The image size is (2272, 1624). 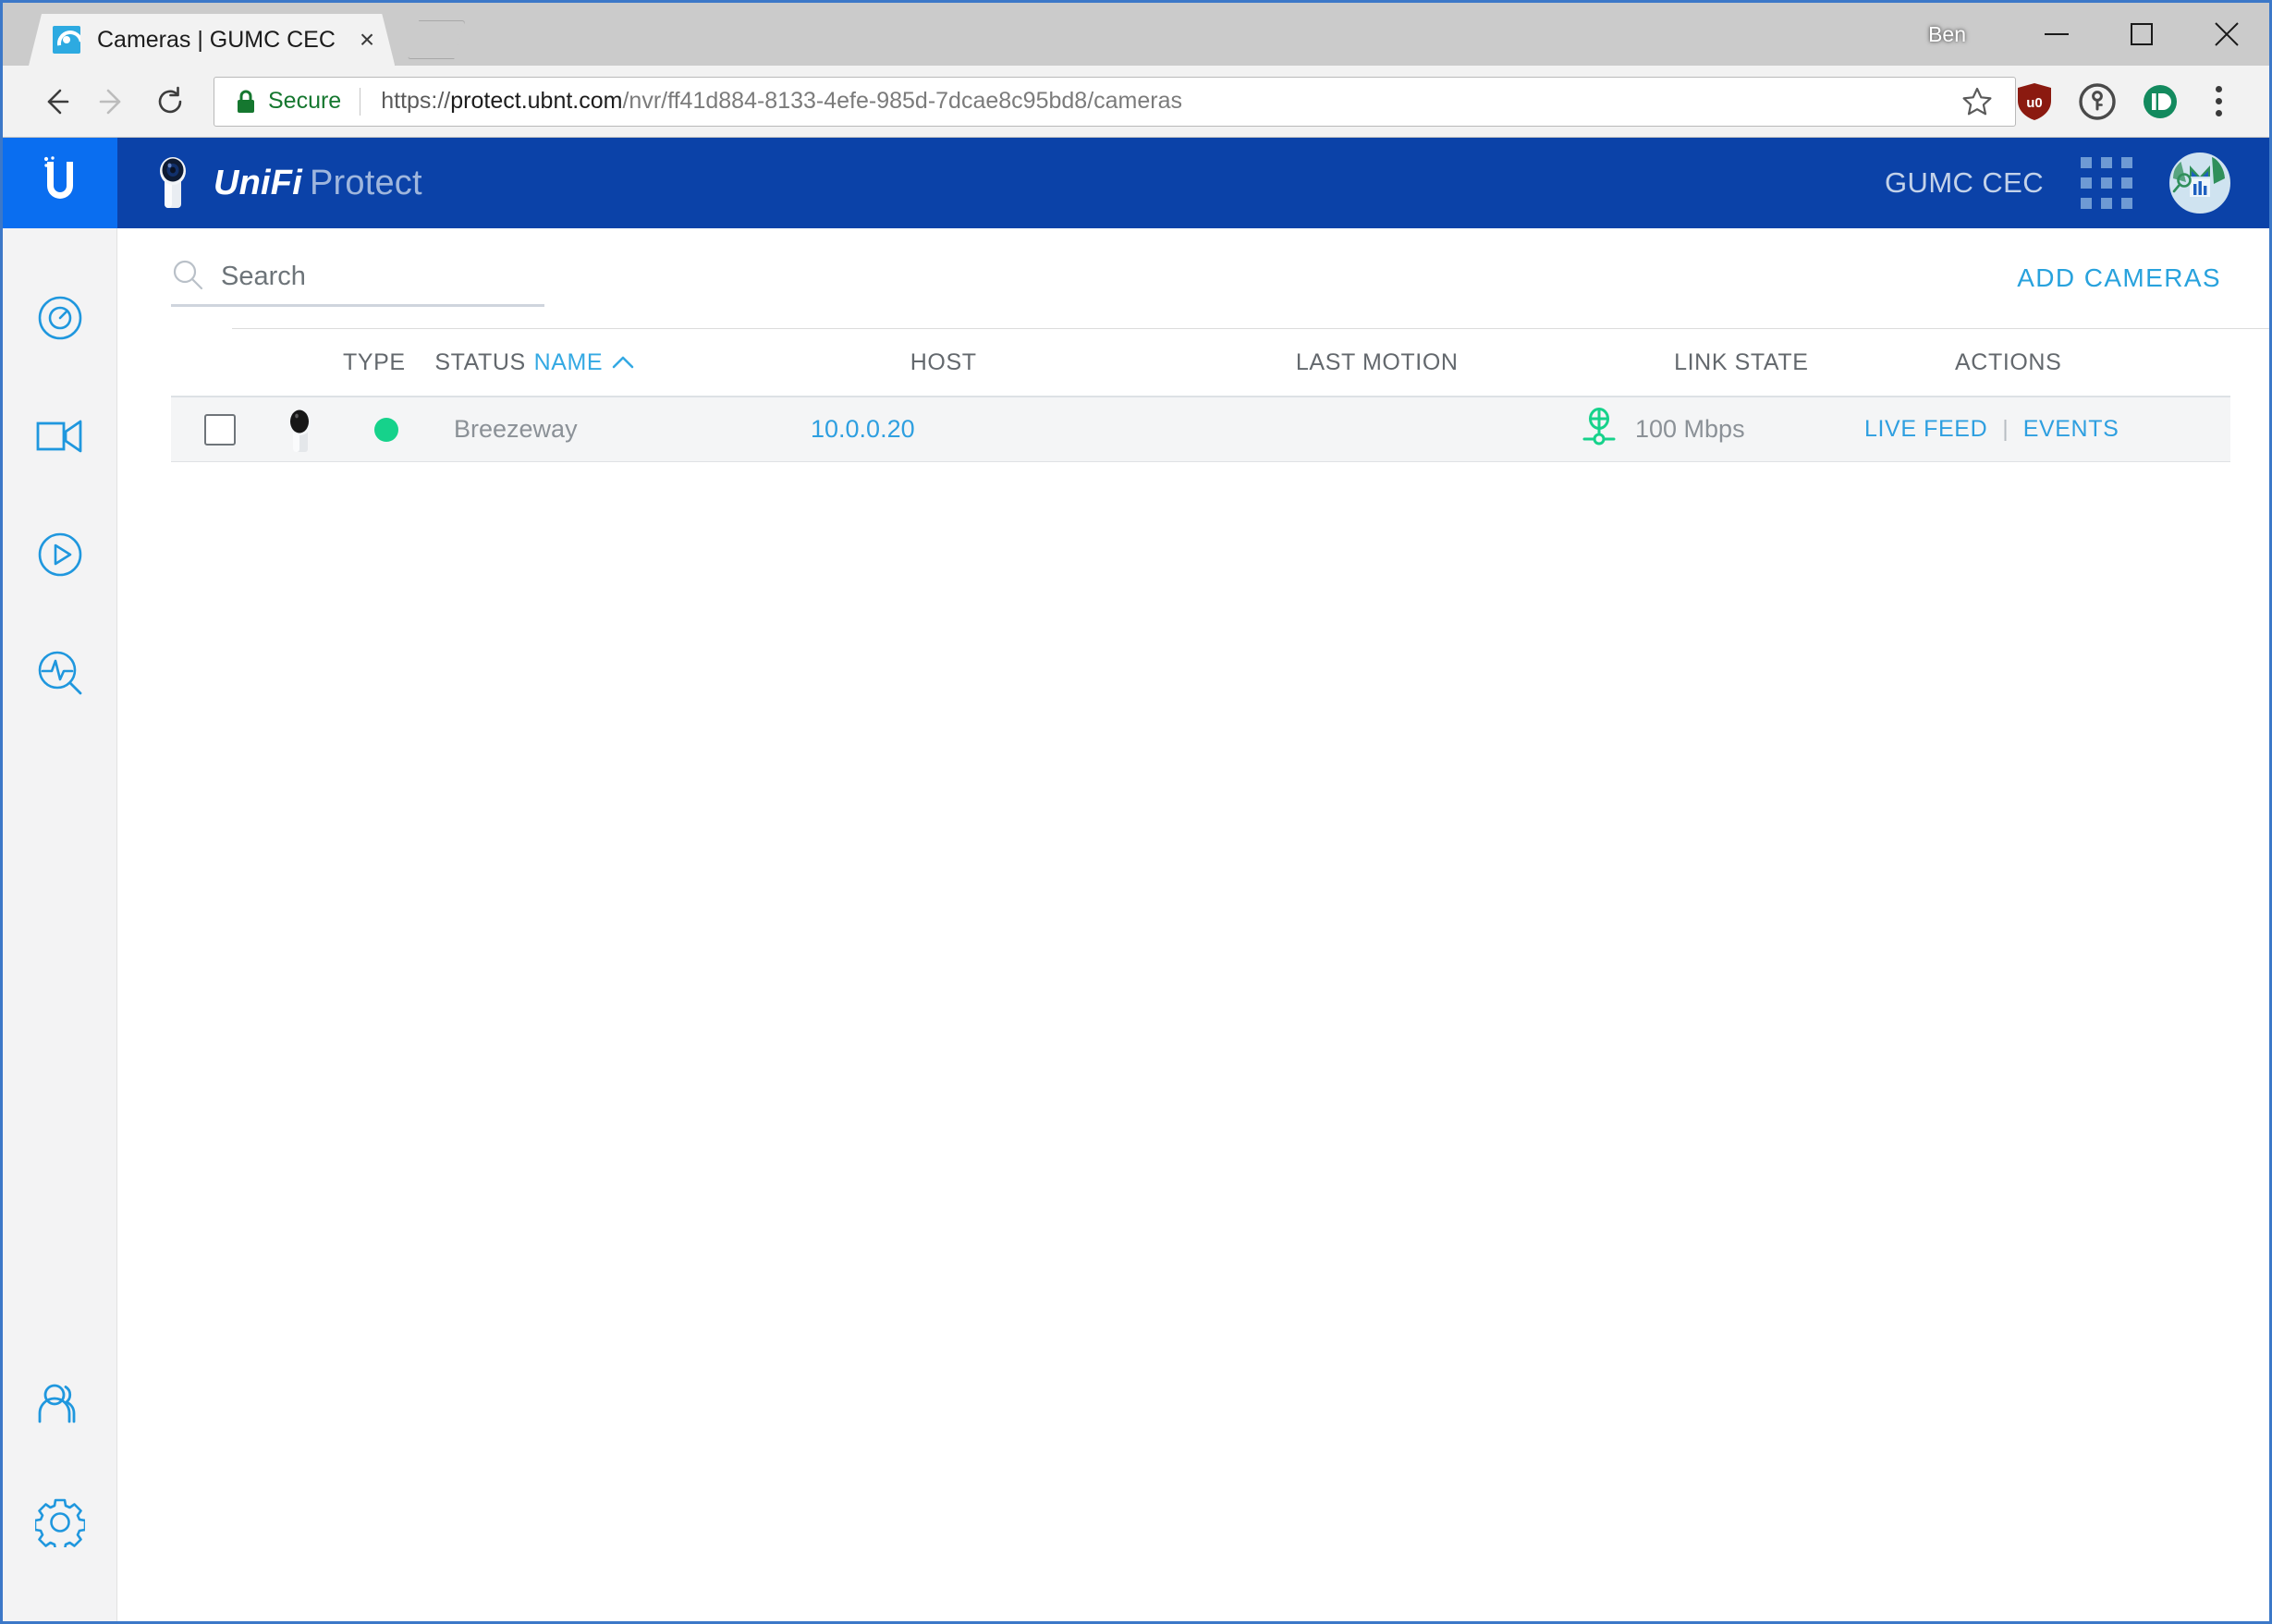 I want to click on column-header-status: STATUS, so click(x=483, y=362).